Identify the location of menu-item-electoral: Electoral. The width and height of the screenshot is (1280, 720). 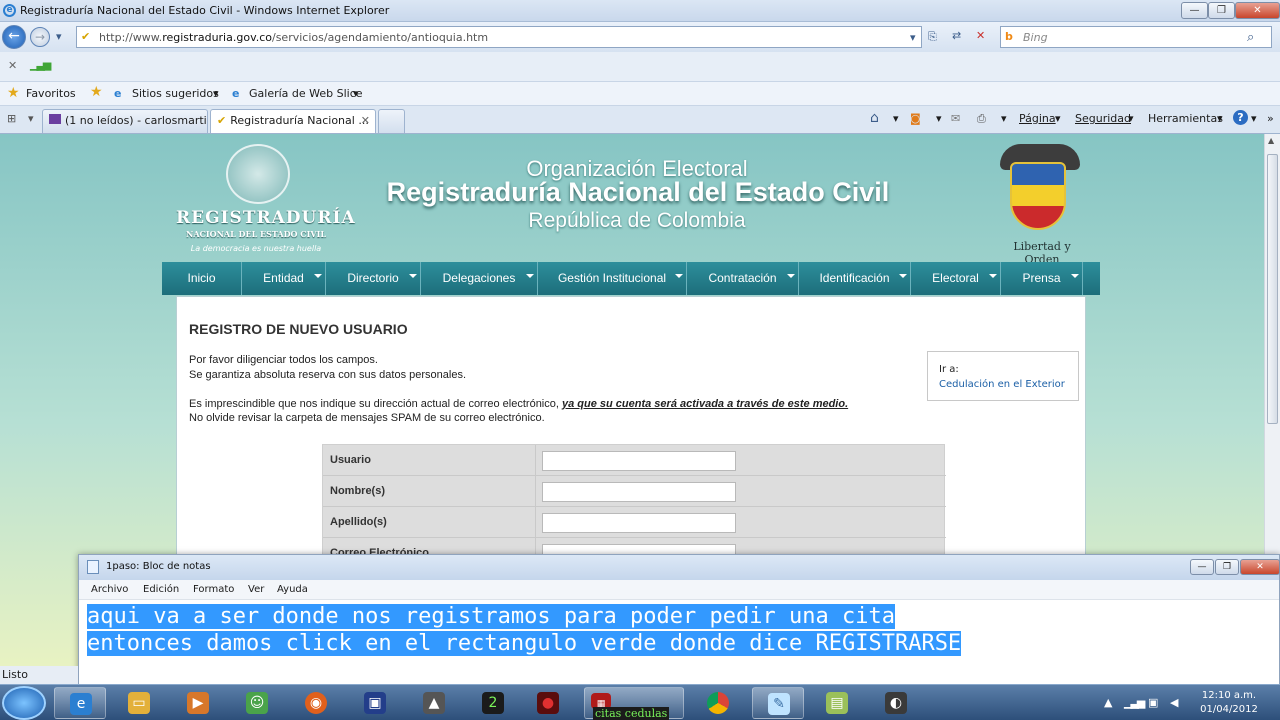
(956, 278).